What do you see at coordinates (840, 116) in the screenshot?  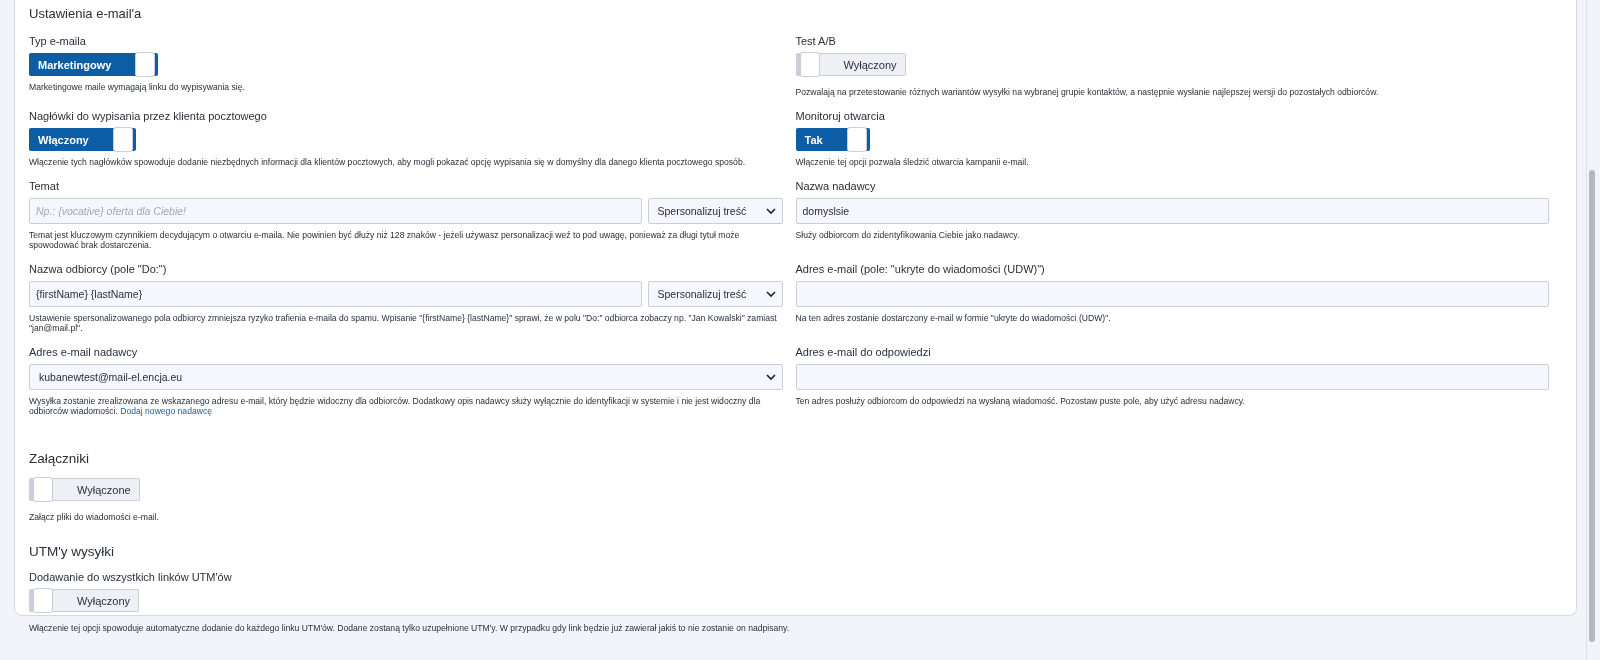 I see `field-label: Monitoruj otwarcia` at bounding box center [840, 116].